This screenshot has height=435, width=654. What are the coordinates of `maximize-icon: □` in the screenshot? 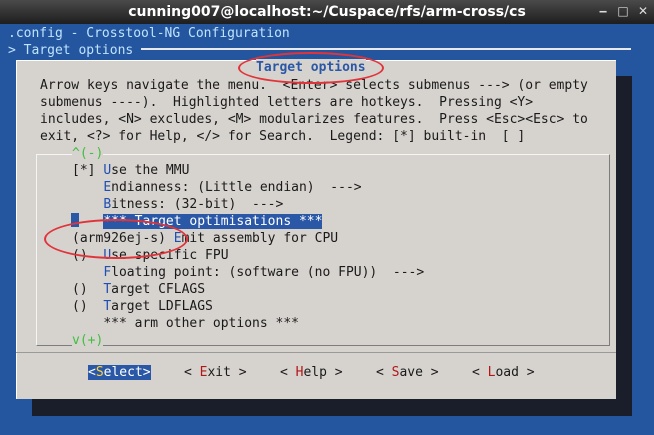 It's located at (623, 11).